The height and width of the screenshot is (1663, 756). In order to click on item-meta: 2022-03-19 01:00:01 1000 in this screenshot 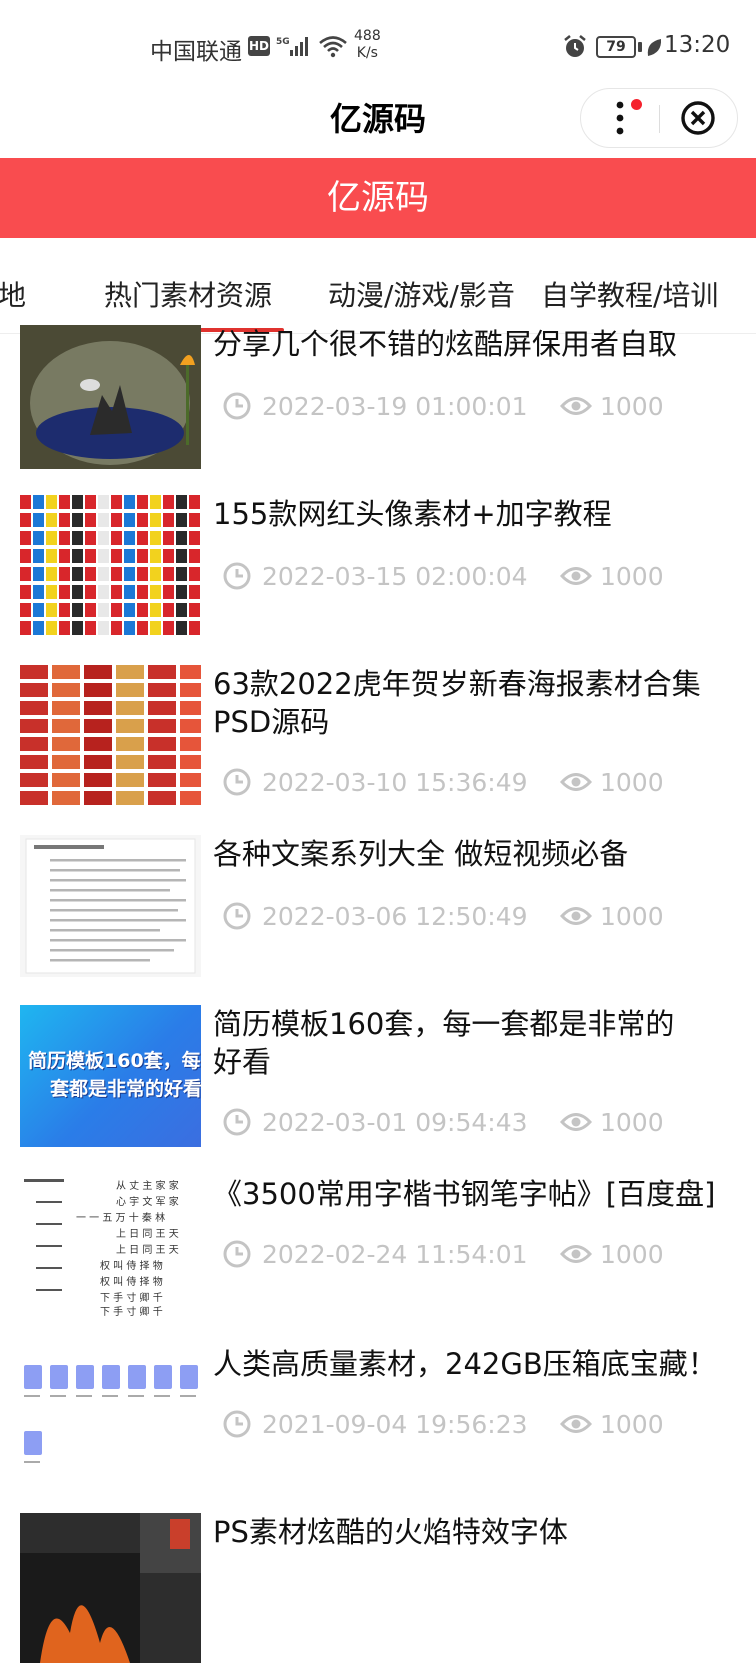, I will do `click(482, 408)`.